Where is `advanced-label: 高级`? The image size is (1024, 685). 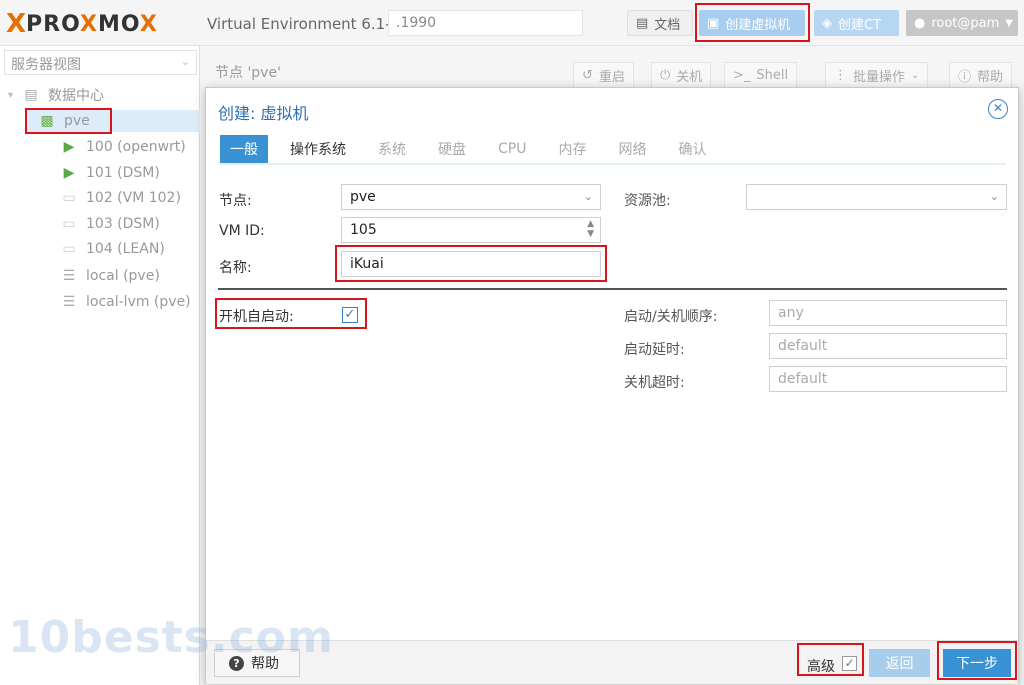 advanced-label: 高级 is located at coordinates (821, 667).